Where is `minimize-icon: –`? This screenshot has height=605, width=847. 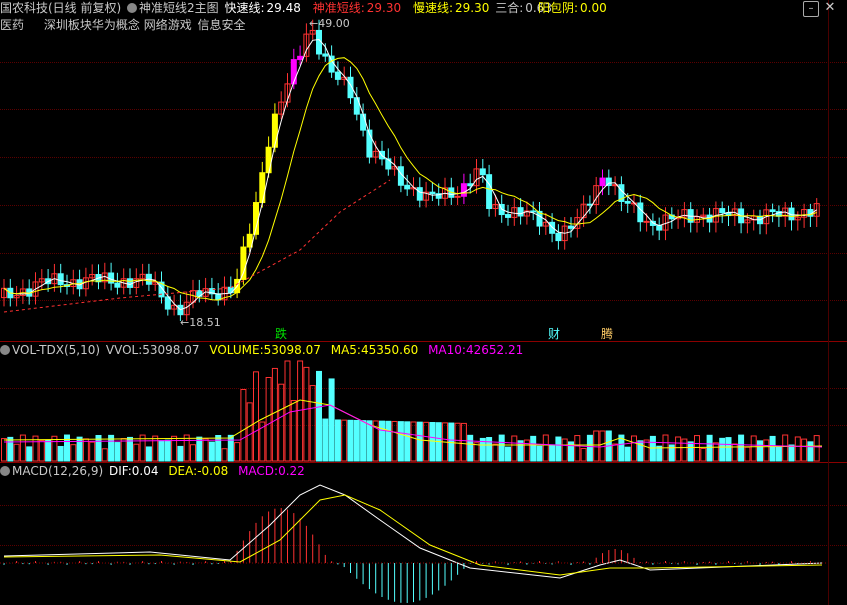 minimize-icon: – is located at coordinates (811, 9).